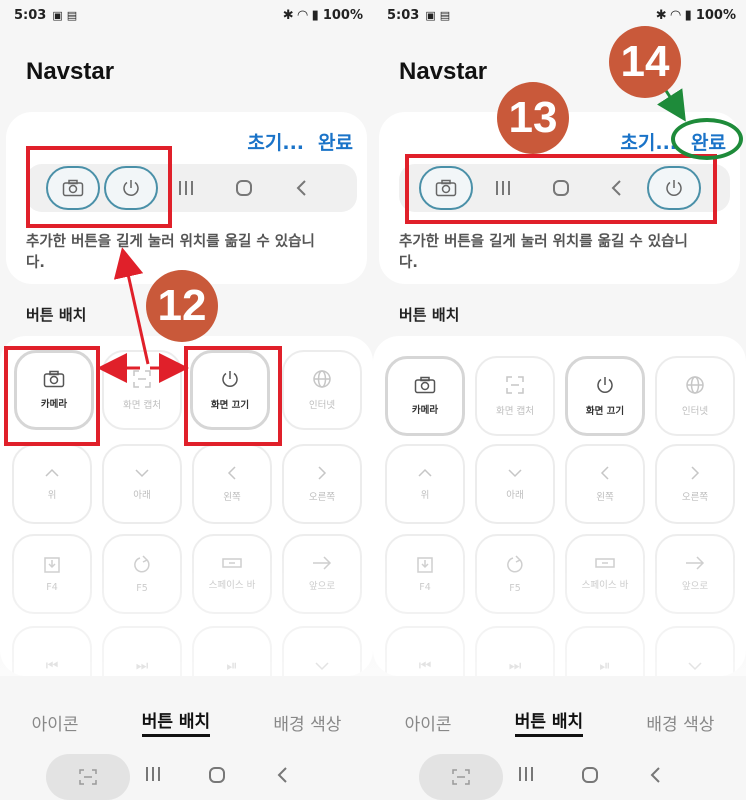 This screenshot has height=800, width=746. Describe the element at coordinates (335, 141) in the screenshot. I see `done-button: 완료` at that location.